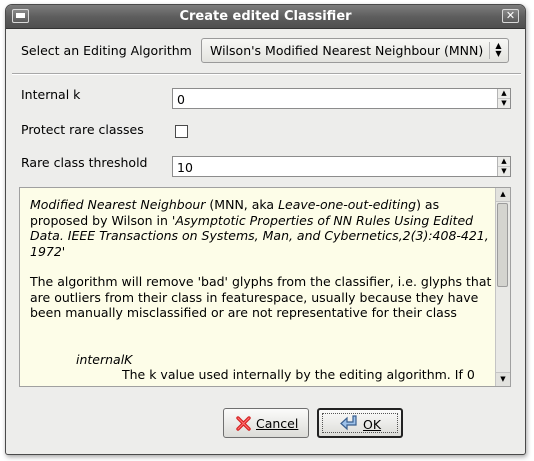  Describe the element at coordinates (503, 379) in the screenshot. I see `scroll-down-icon: ▼` at that location.